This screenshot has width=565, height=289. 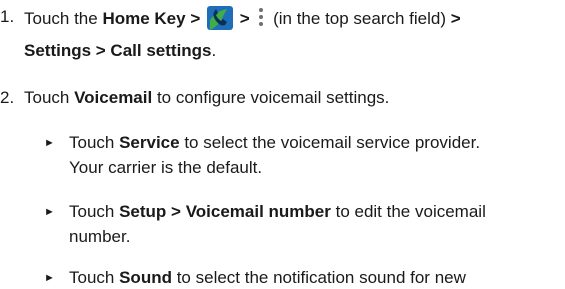 I want to click on step-2-text: Touch, so click(x=49, y=97).